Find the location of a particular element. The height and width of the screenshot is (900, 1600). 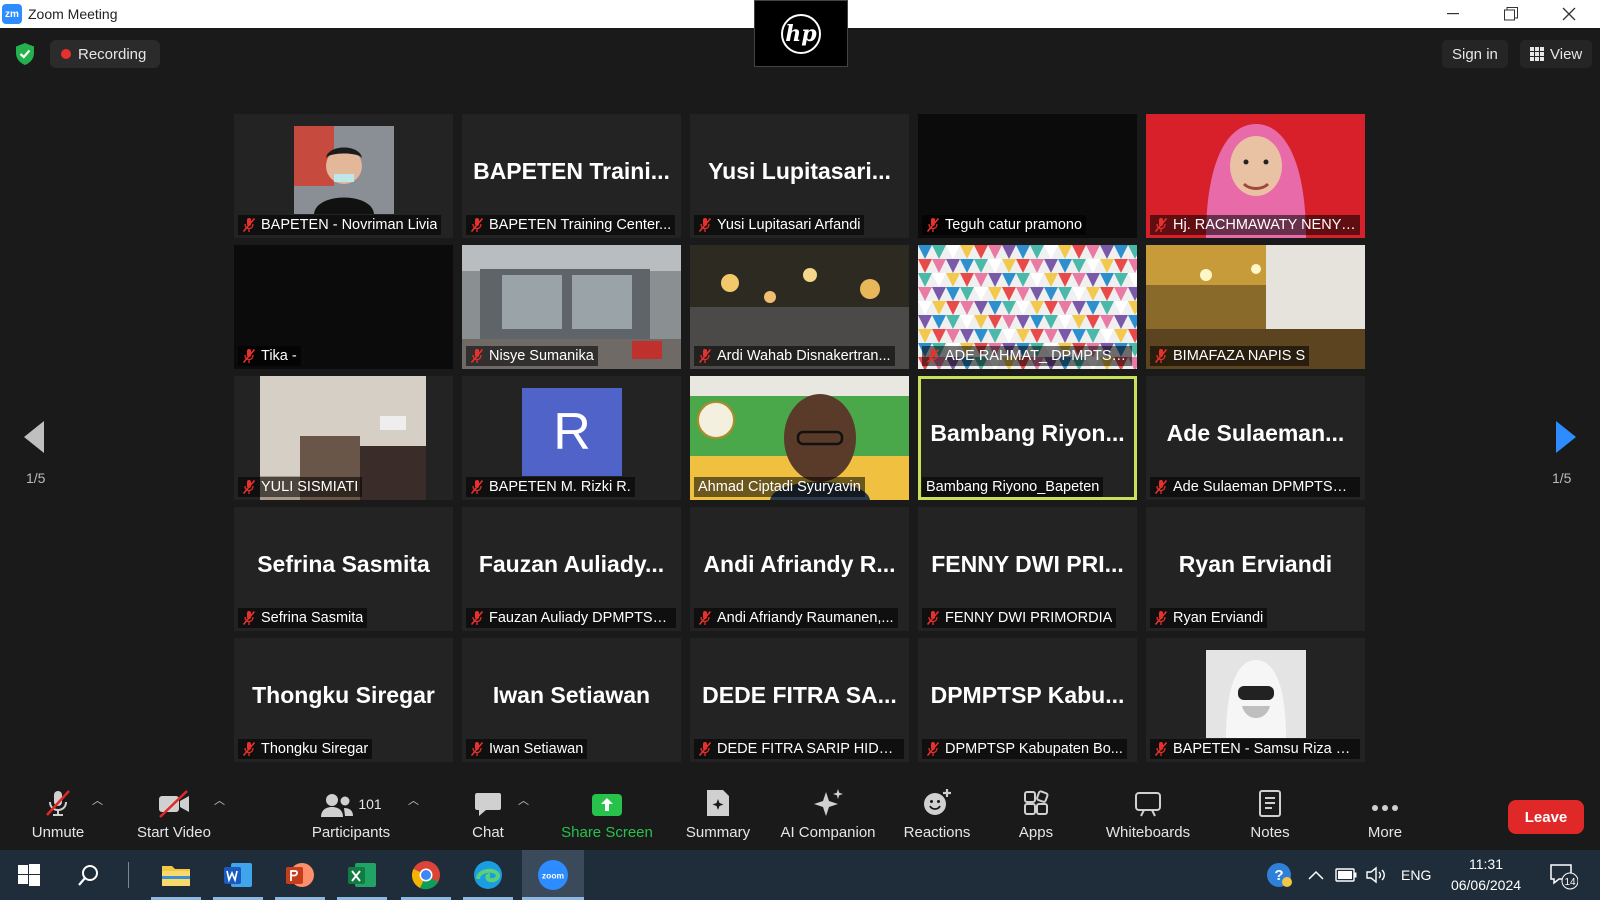

participant-tile: R BAPETEN M. Rizki R. is located at coordinates (571, 438).